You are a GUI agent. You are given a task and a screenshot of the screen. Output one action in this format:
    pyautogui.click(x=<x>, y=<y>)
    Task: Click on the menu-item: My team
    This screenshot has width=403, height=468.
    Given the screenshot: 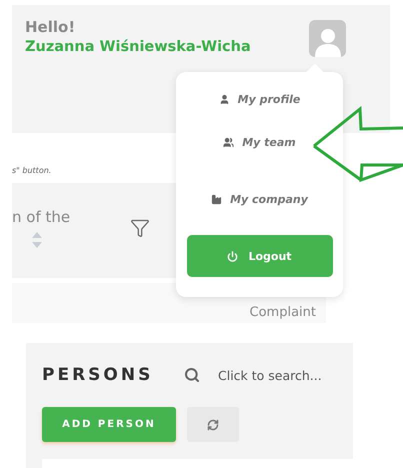 What is the action you would take?
    pyautogui.click(x=259, y=142)
    